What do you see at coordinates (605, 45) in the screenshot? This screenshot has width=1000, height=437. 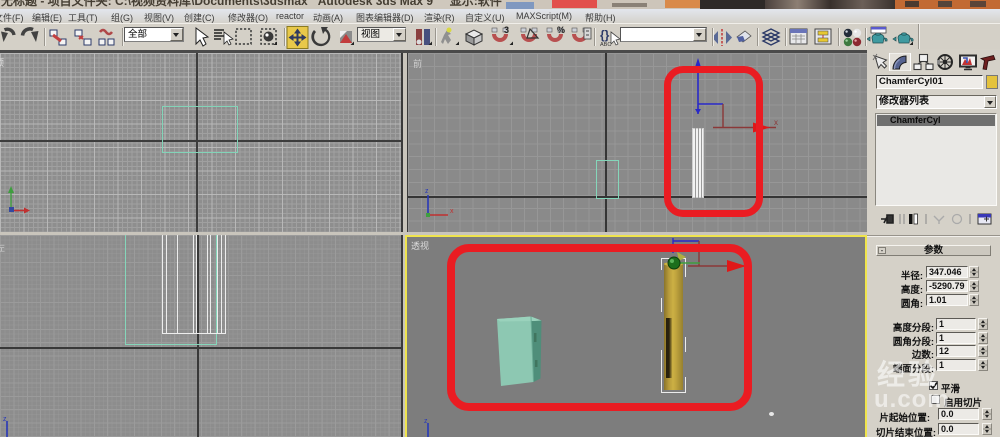 I see `svg-text: ABC` at bounding box center [605, 45].